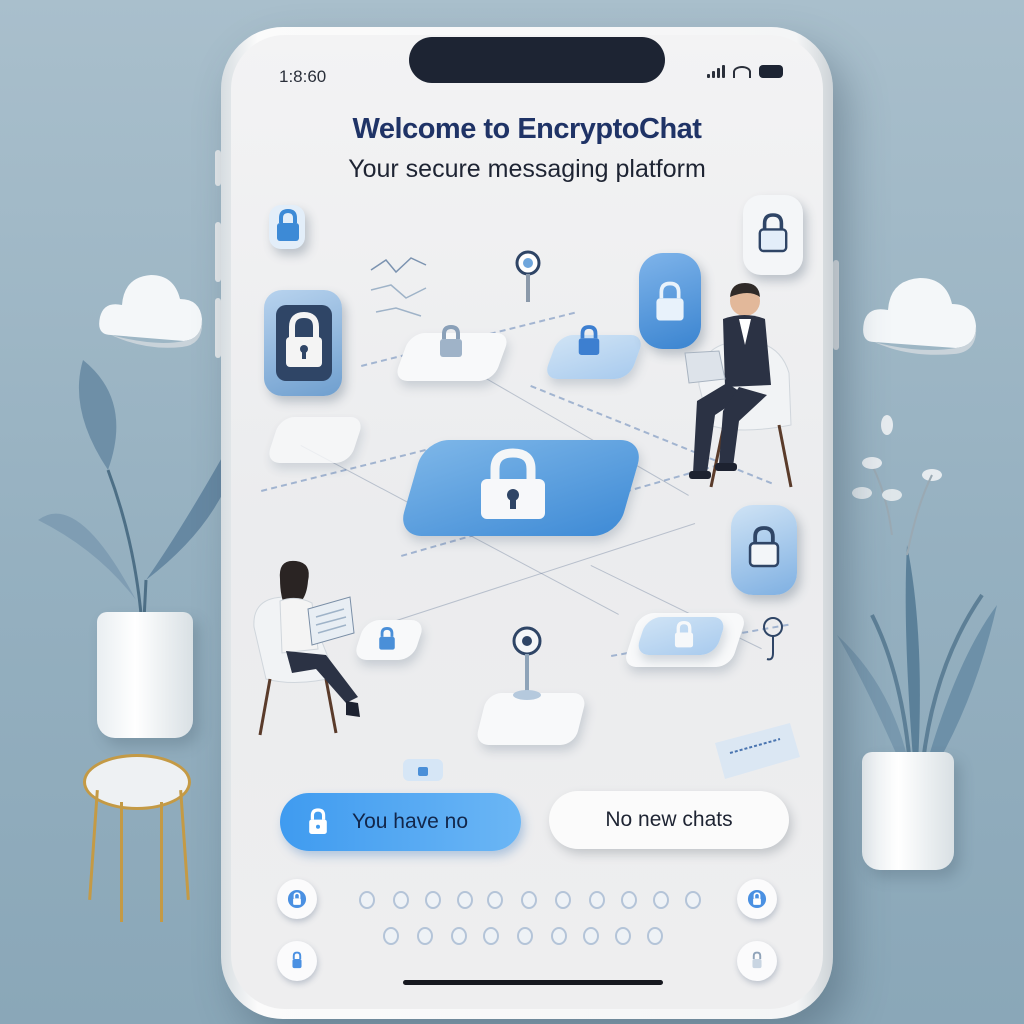 Image resolution: width=1024 pixels, height=1024 pixels. Describe the element at coordinates (771, 71) in the screenshot. I see `battery-icon` at that location.